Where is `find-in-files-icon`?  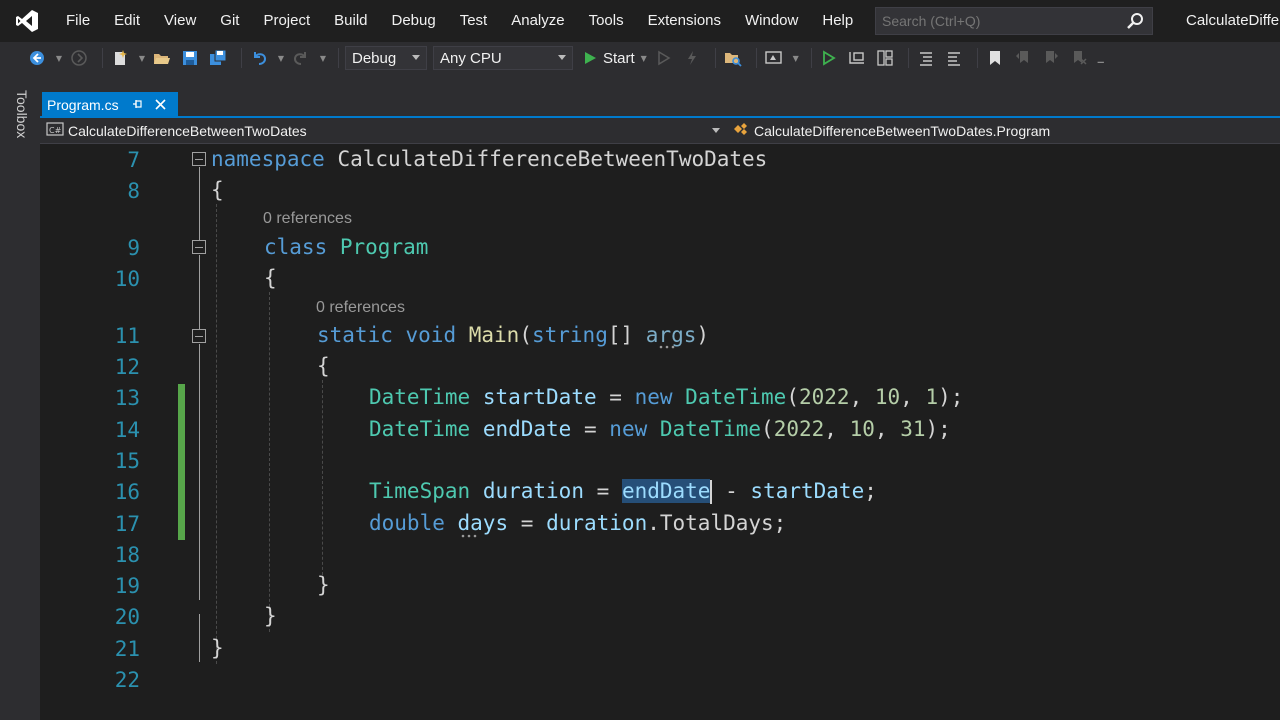
find-in-files-icon is located at coordinates (733, 58).